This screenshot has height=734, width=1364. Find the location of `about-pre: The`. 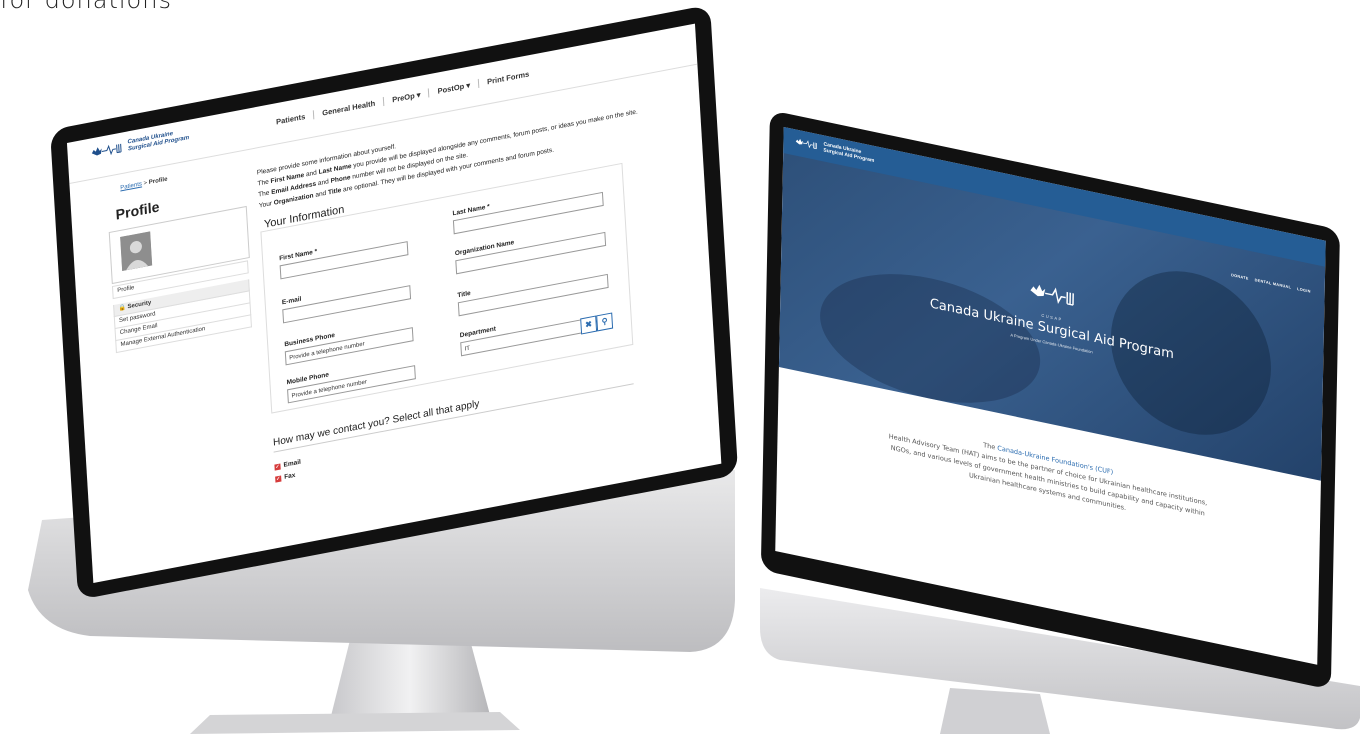

about-pre: The is located at coordinates (990, 446).